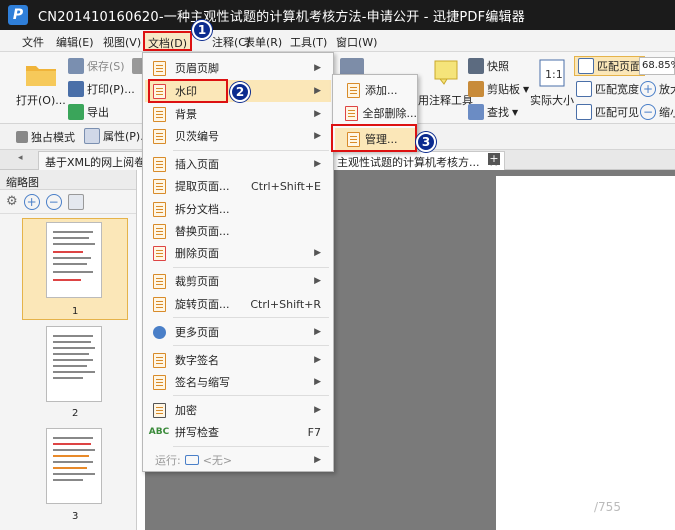 This screenshot has width=675, height=530. What do you see at coordinates (285, 304) in the screenshot?
I see `rotate-shortcut: Ctrl+Shift+R` at bounding box center [285, 304].